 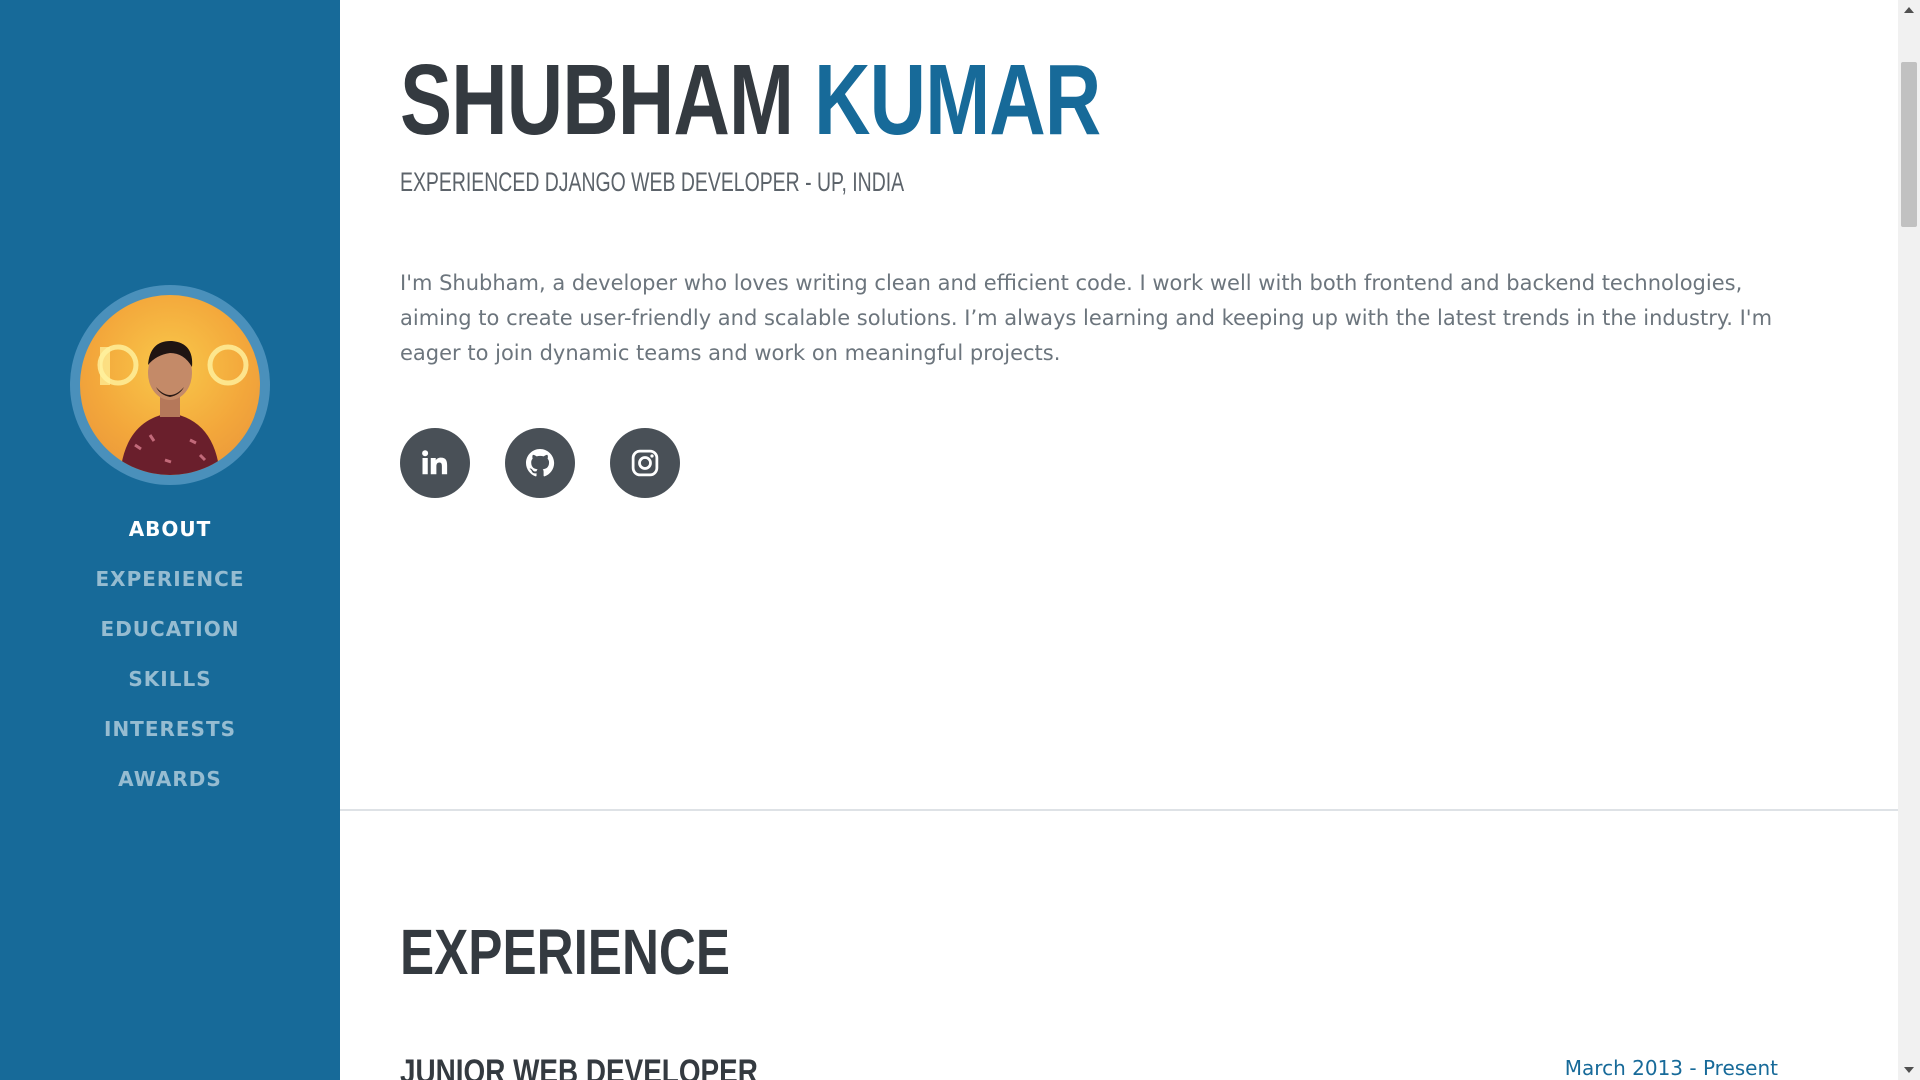 What do you see at coordinates (170, 529) in the screenshot?
I see `nav-link-about: ABOUT` at bounding box center [170, 529].